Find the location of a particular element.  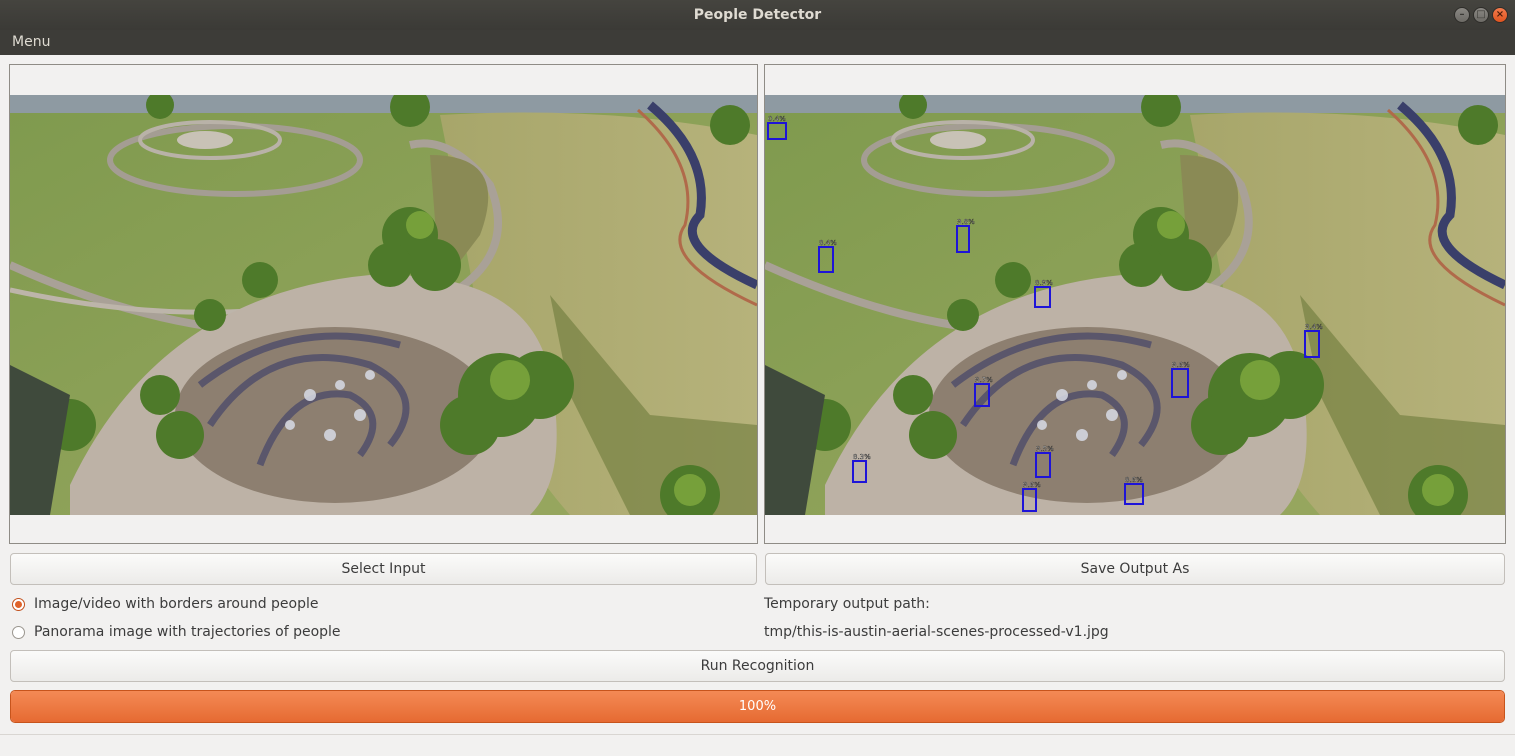

detection-label: 8.4% is located at coordinates (828, 243).